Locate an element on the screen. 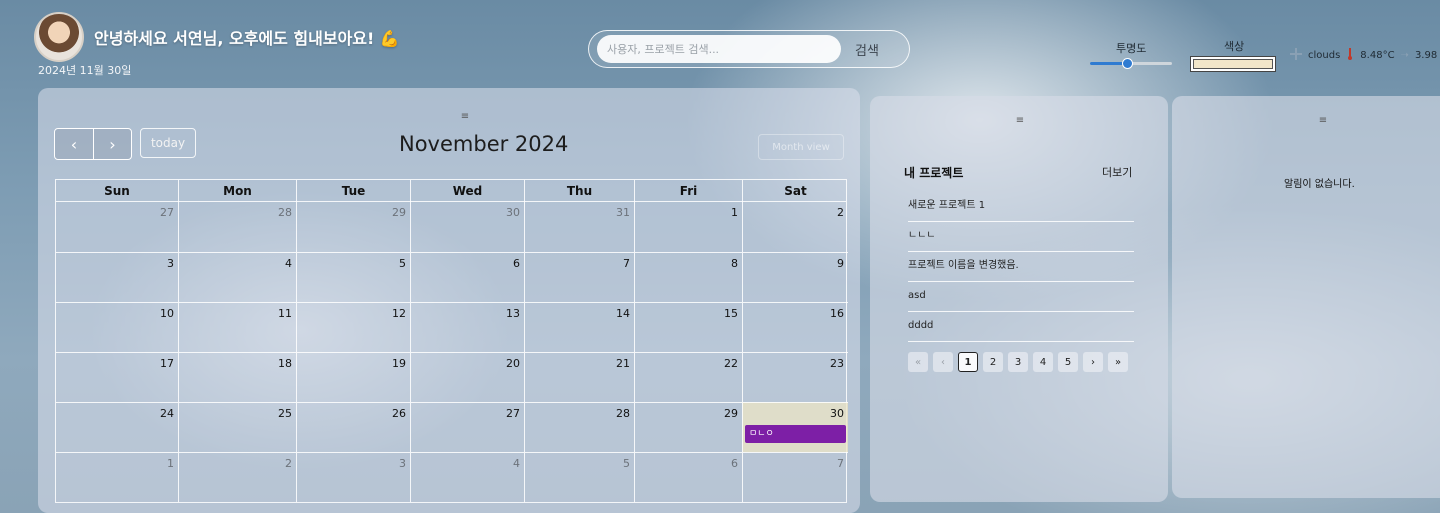 The height and width of the screenshot is (513, 1440). day-number: 19 is located at coordinates (399, 363).